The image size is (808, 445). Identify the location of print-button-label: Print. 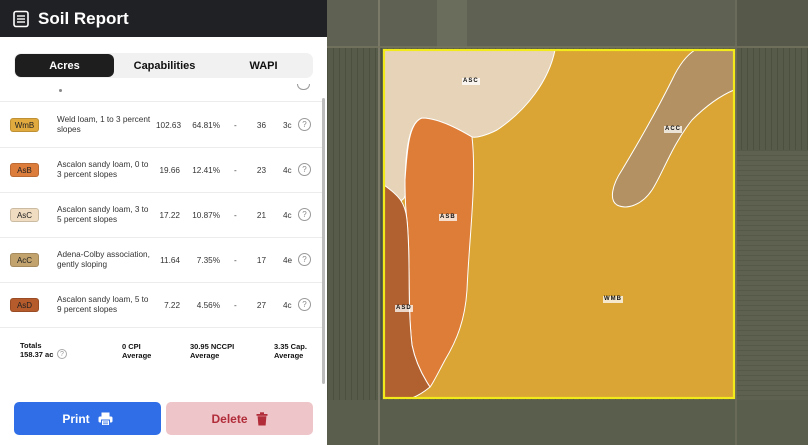
(76, 418).